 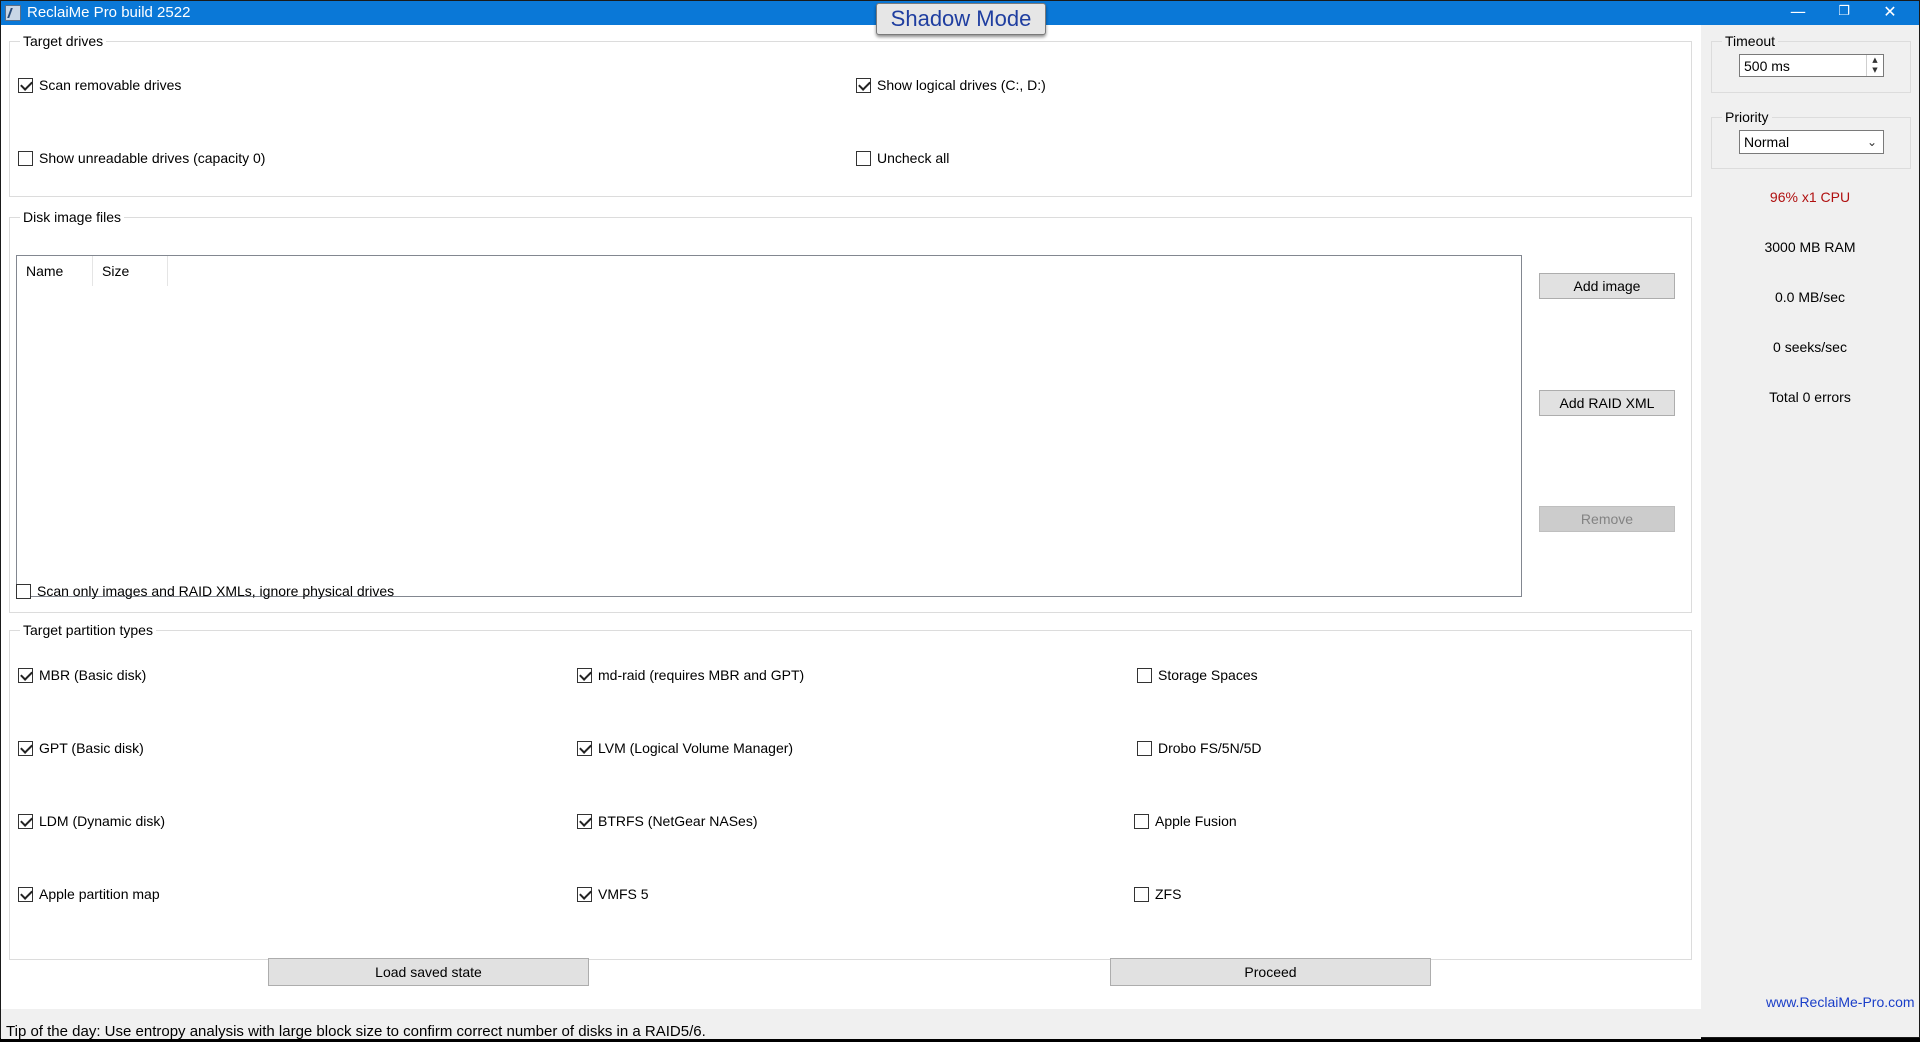 I want to click on checkbox-label: Apple partition map, so click(x=99, y=894).